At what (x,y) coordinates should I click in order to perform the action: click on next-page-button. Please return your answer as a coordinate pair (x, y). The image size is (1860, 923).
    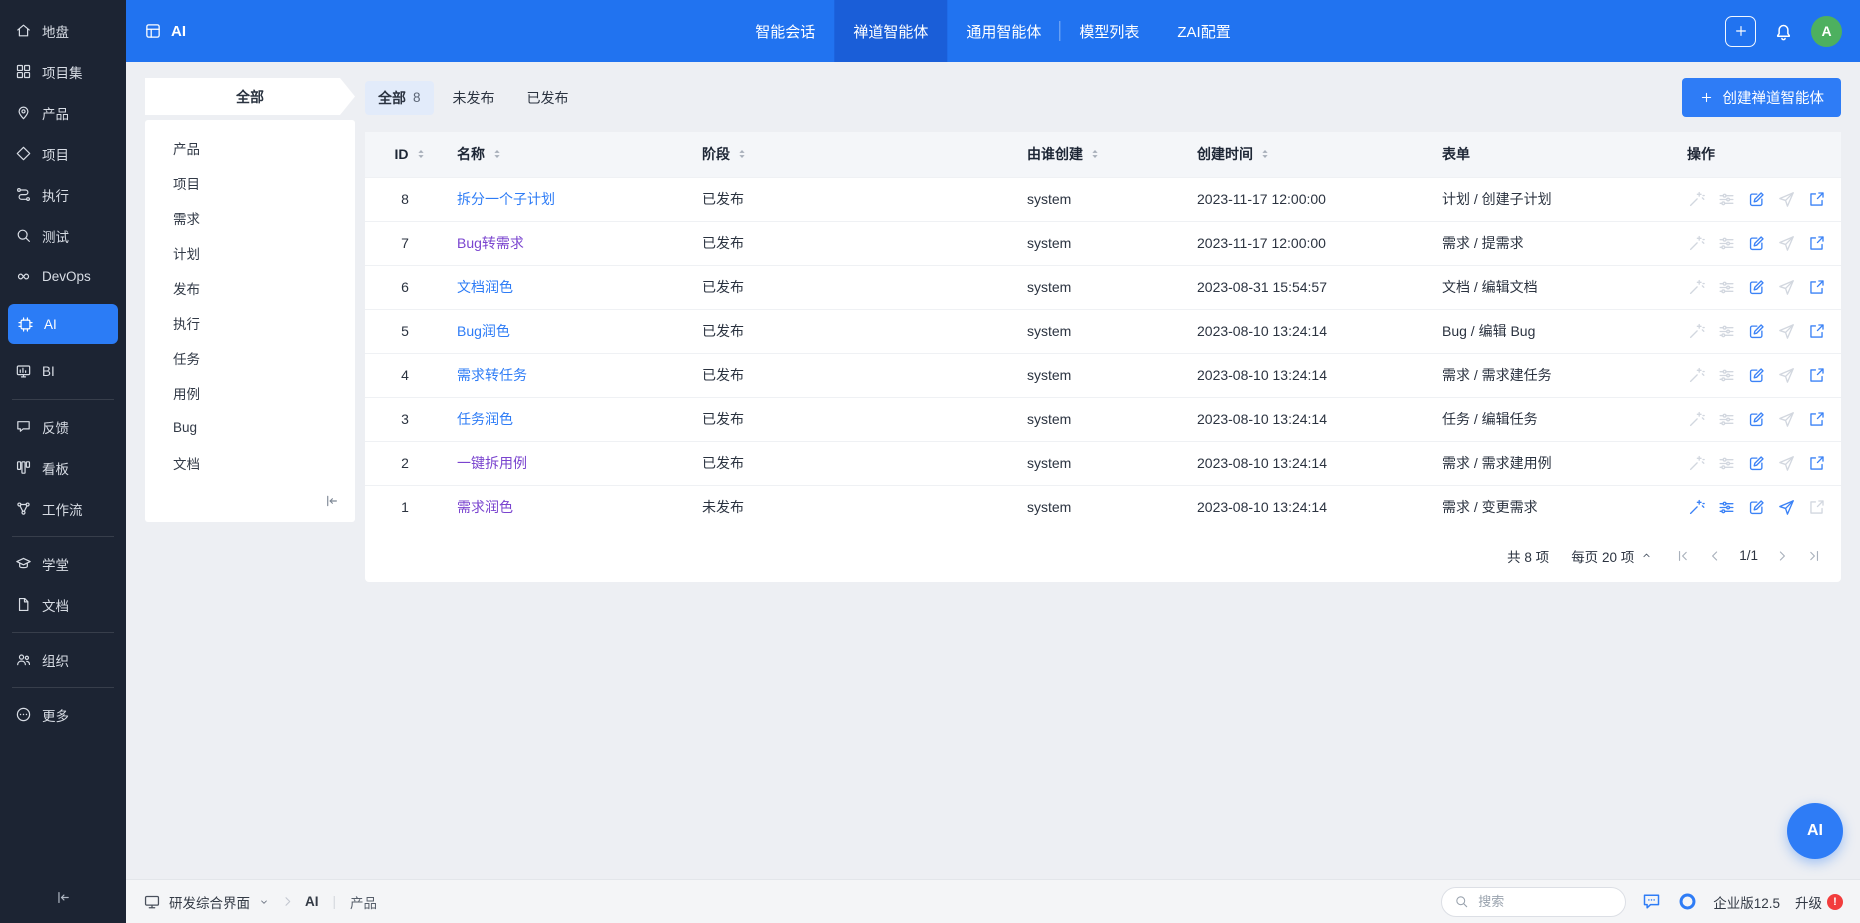
    Looking at the image, I should click on (1782, 556).